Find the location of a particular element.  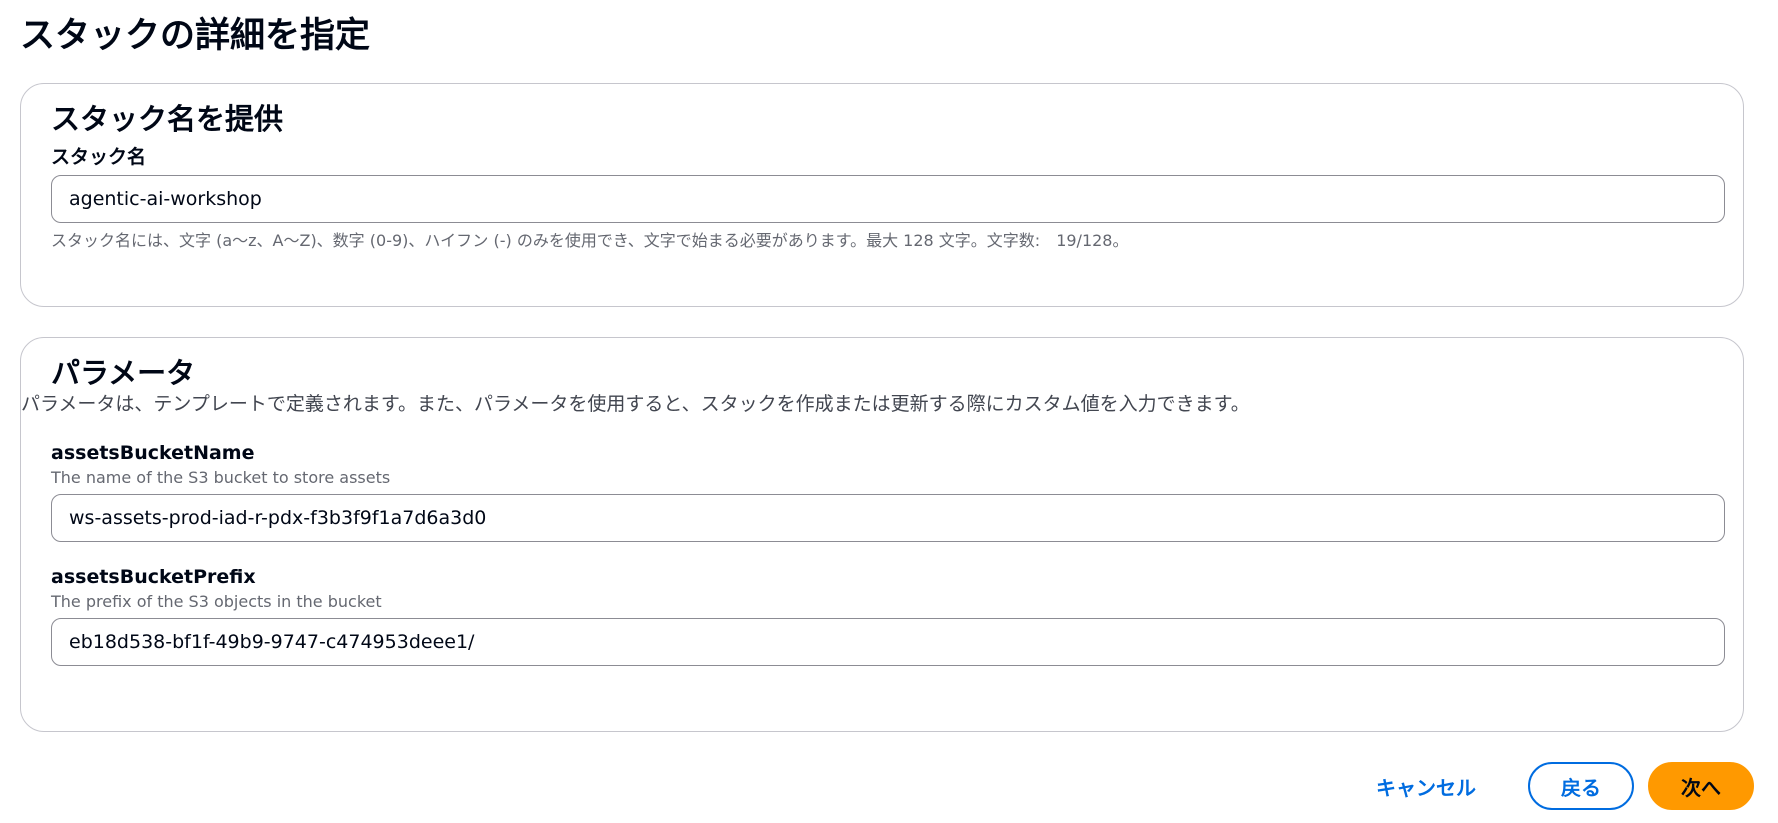

next-button: 次へ is located at coordinates (1701, 786).